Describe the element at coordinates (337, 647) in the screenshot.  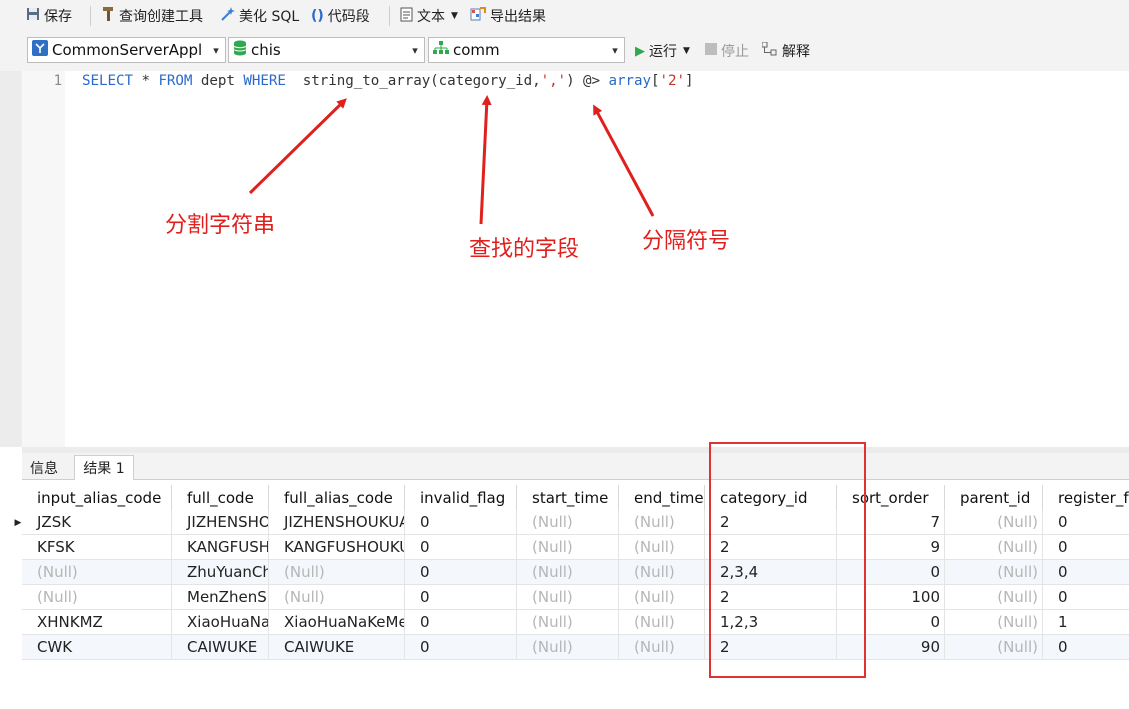
I see `cell-full-alias-code: CAIWUKE` at that location.